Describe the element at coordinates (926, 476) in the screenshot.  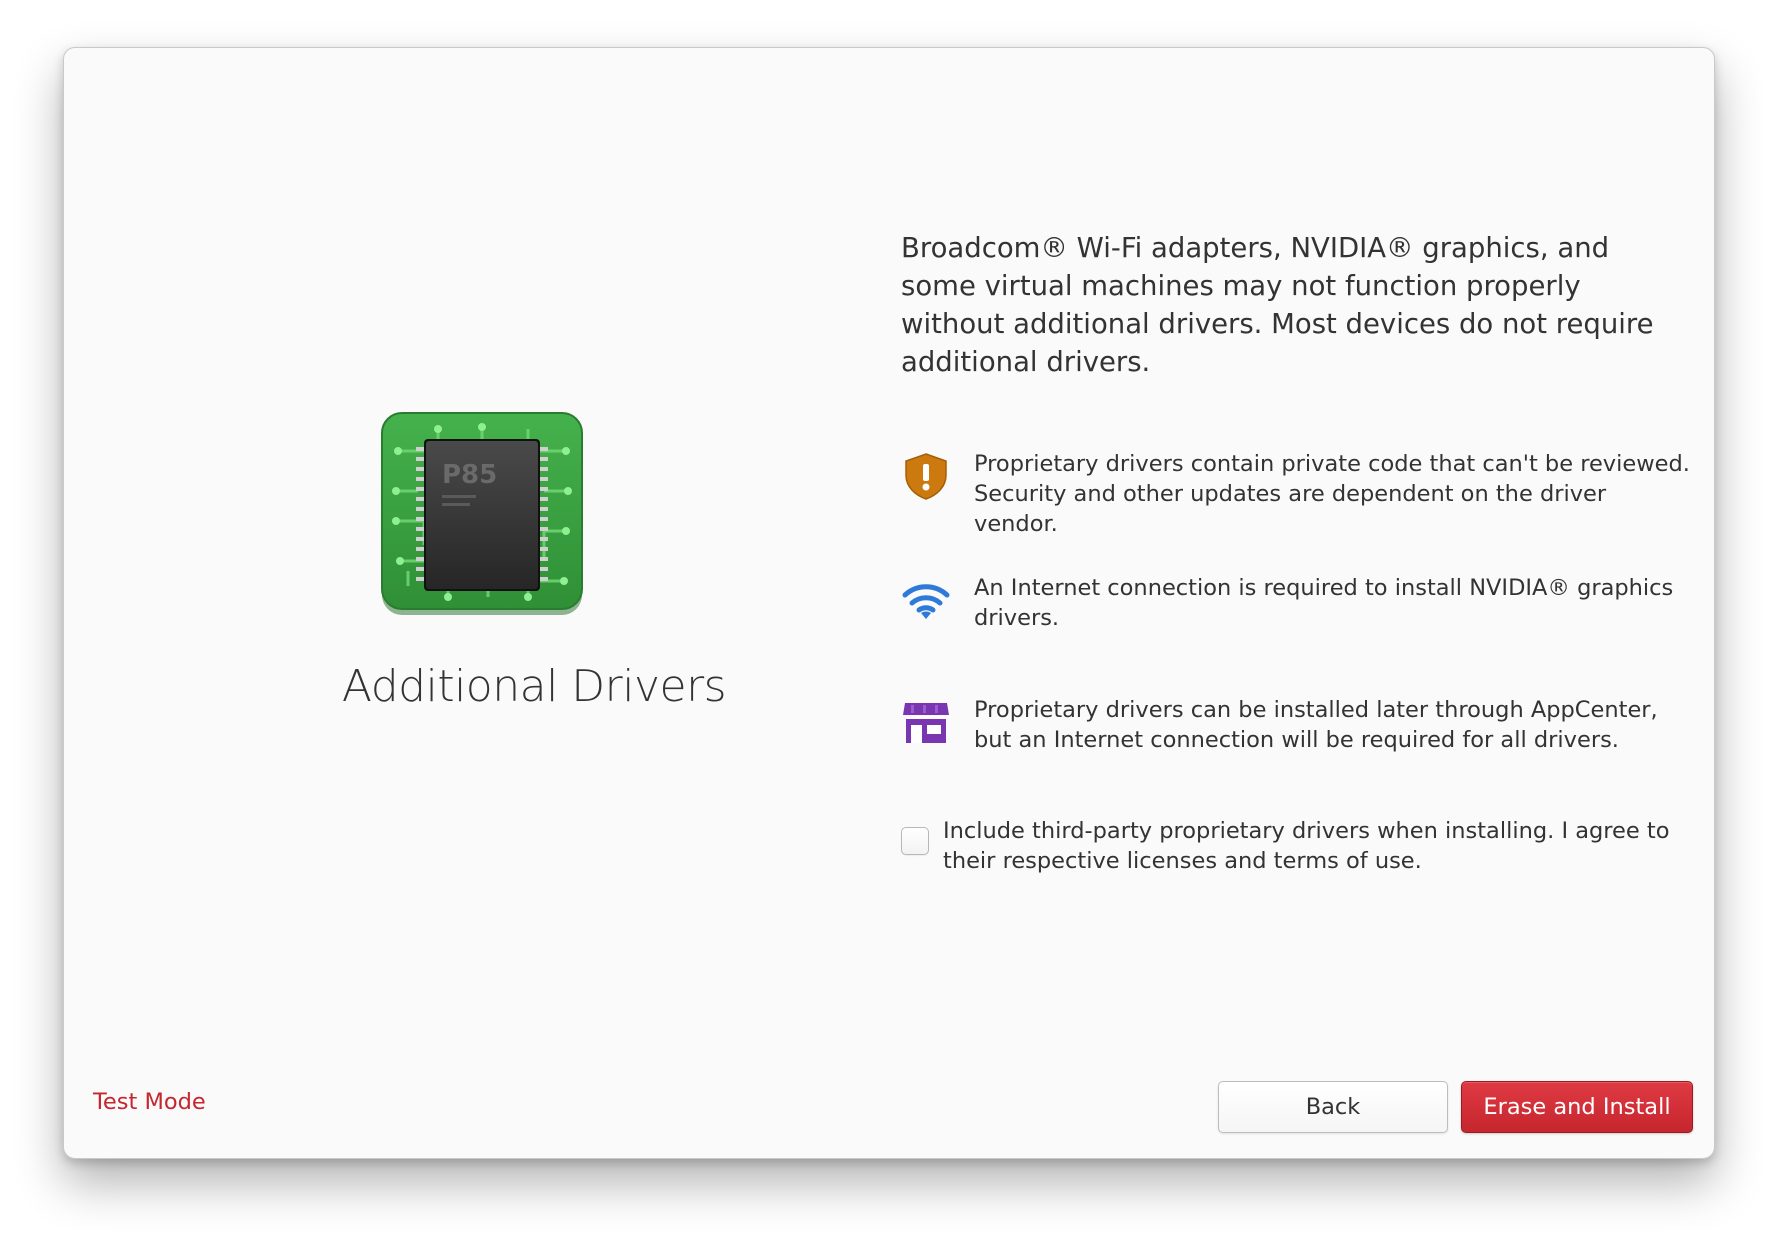
I see `shield-warning-icon` at that location.